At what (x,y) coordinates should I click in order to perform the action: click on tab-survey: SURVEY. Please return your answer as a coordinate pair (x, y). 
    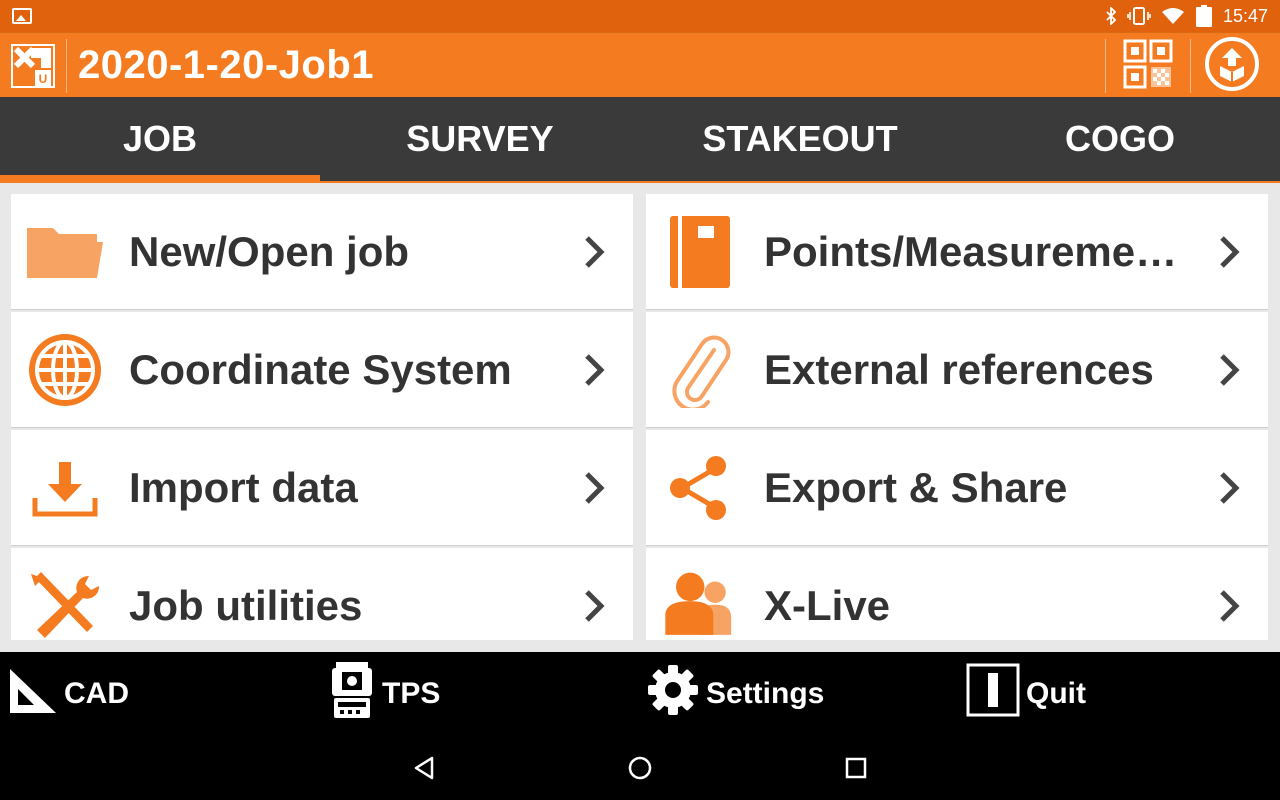
    Looking at the image, I should click on (480, 139).